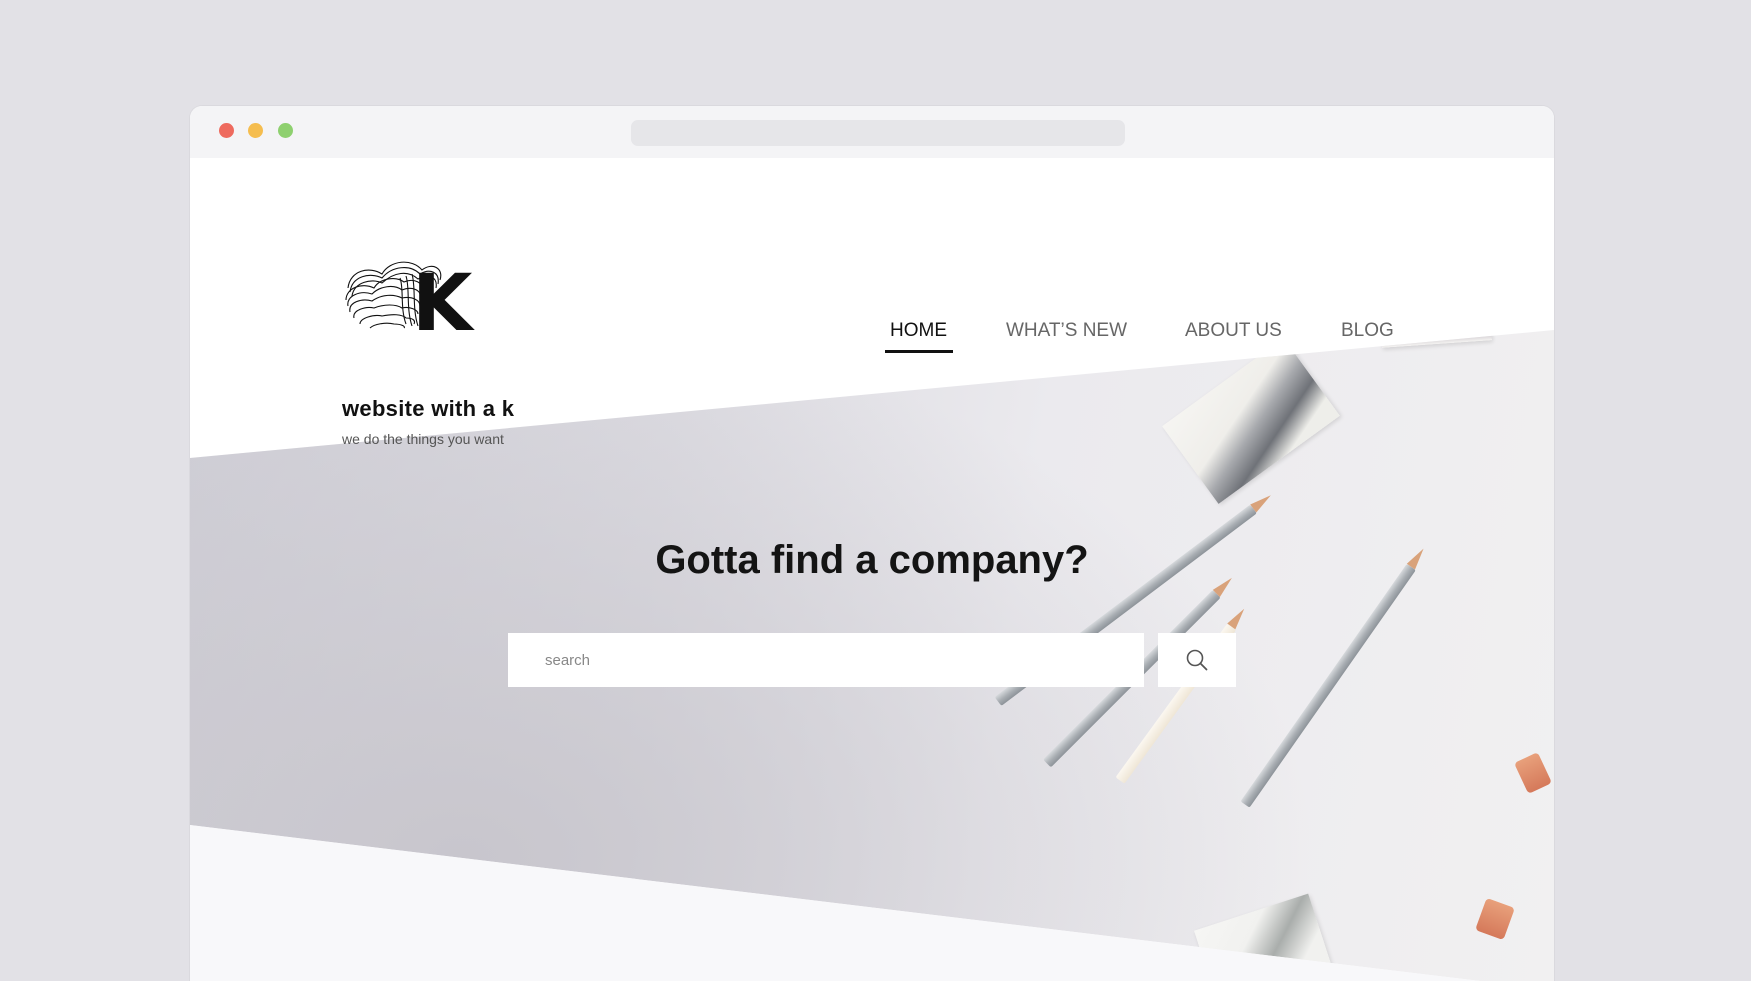 The height and width of the screenshot is (981, 1751). I want to click on nav-item-about-us: ABOUT US, so click(1233, 331).